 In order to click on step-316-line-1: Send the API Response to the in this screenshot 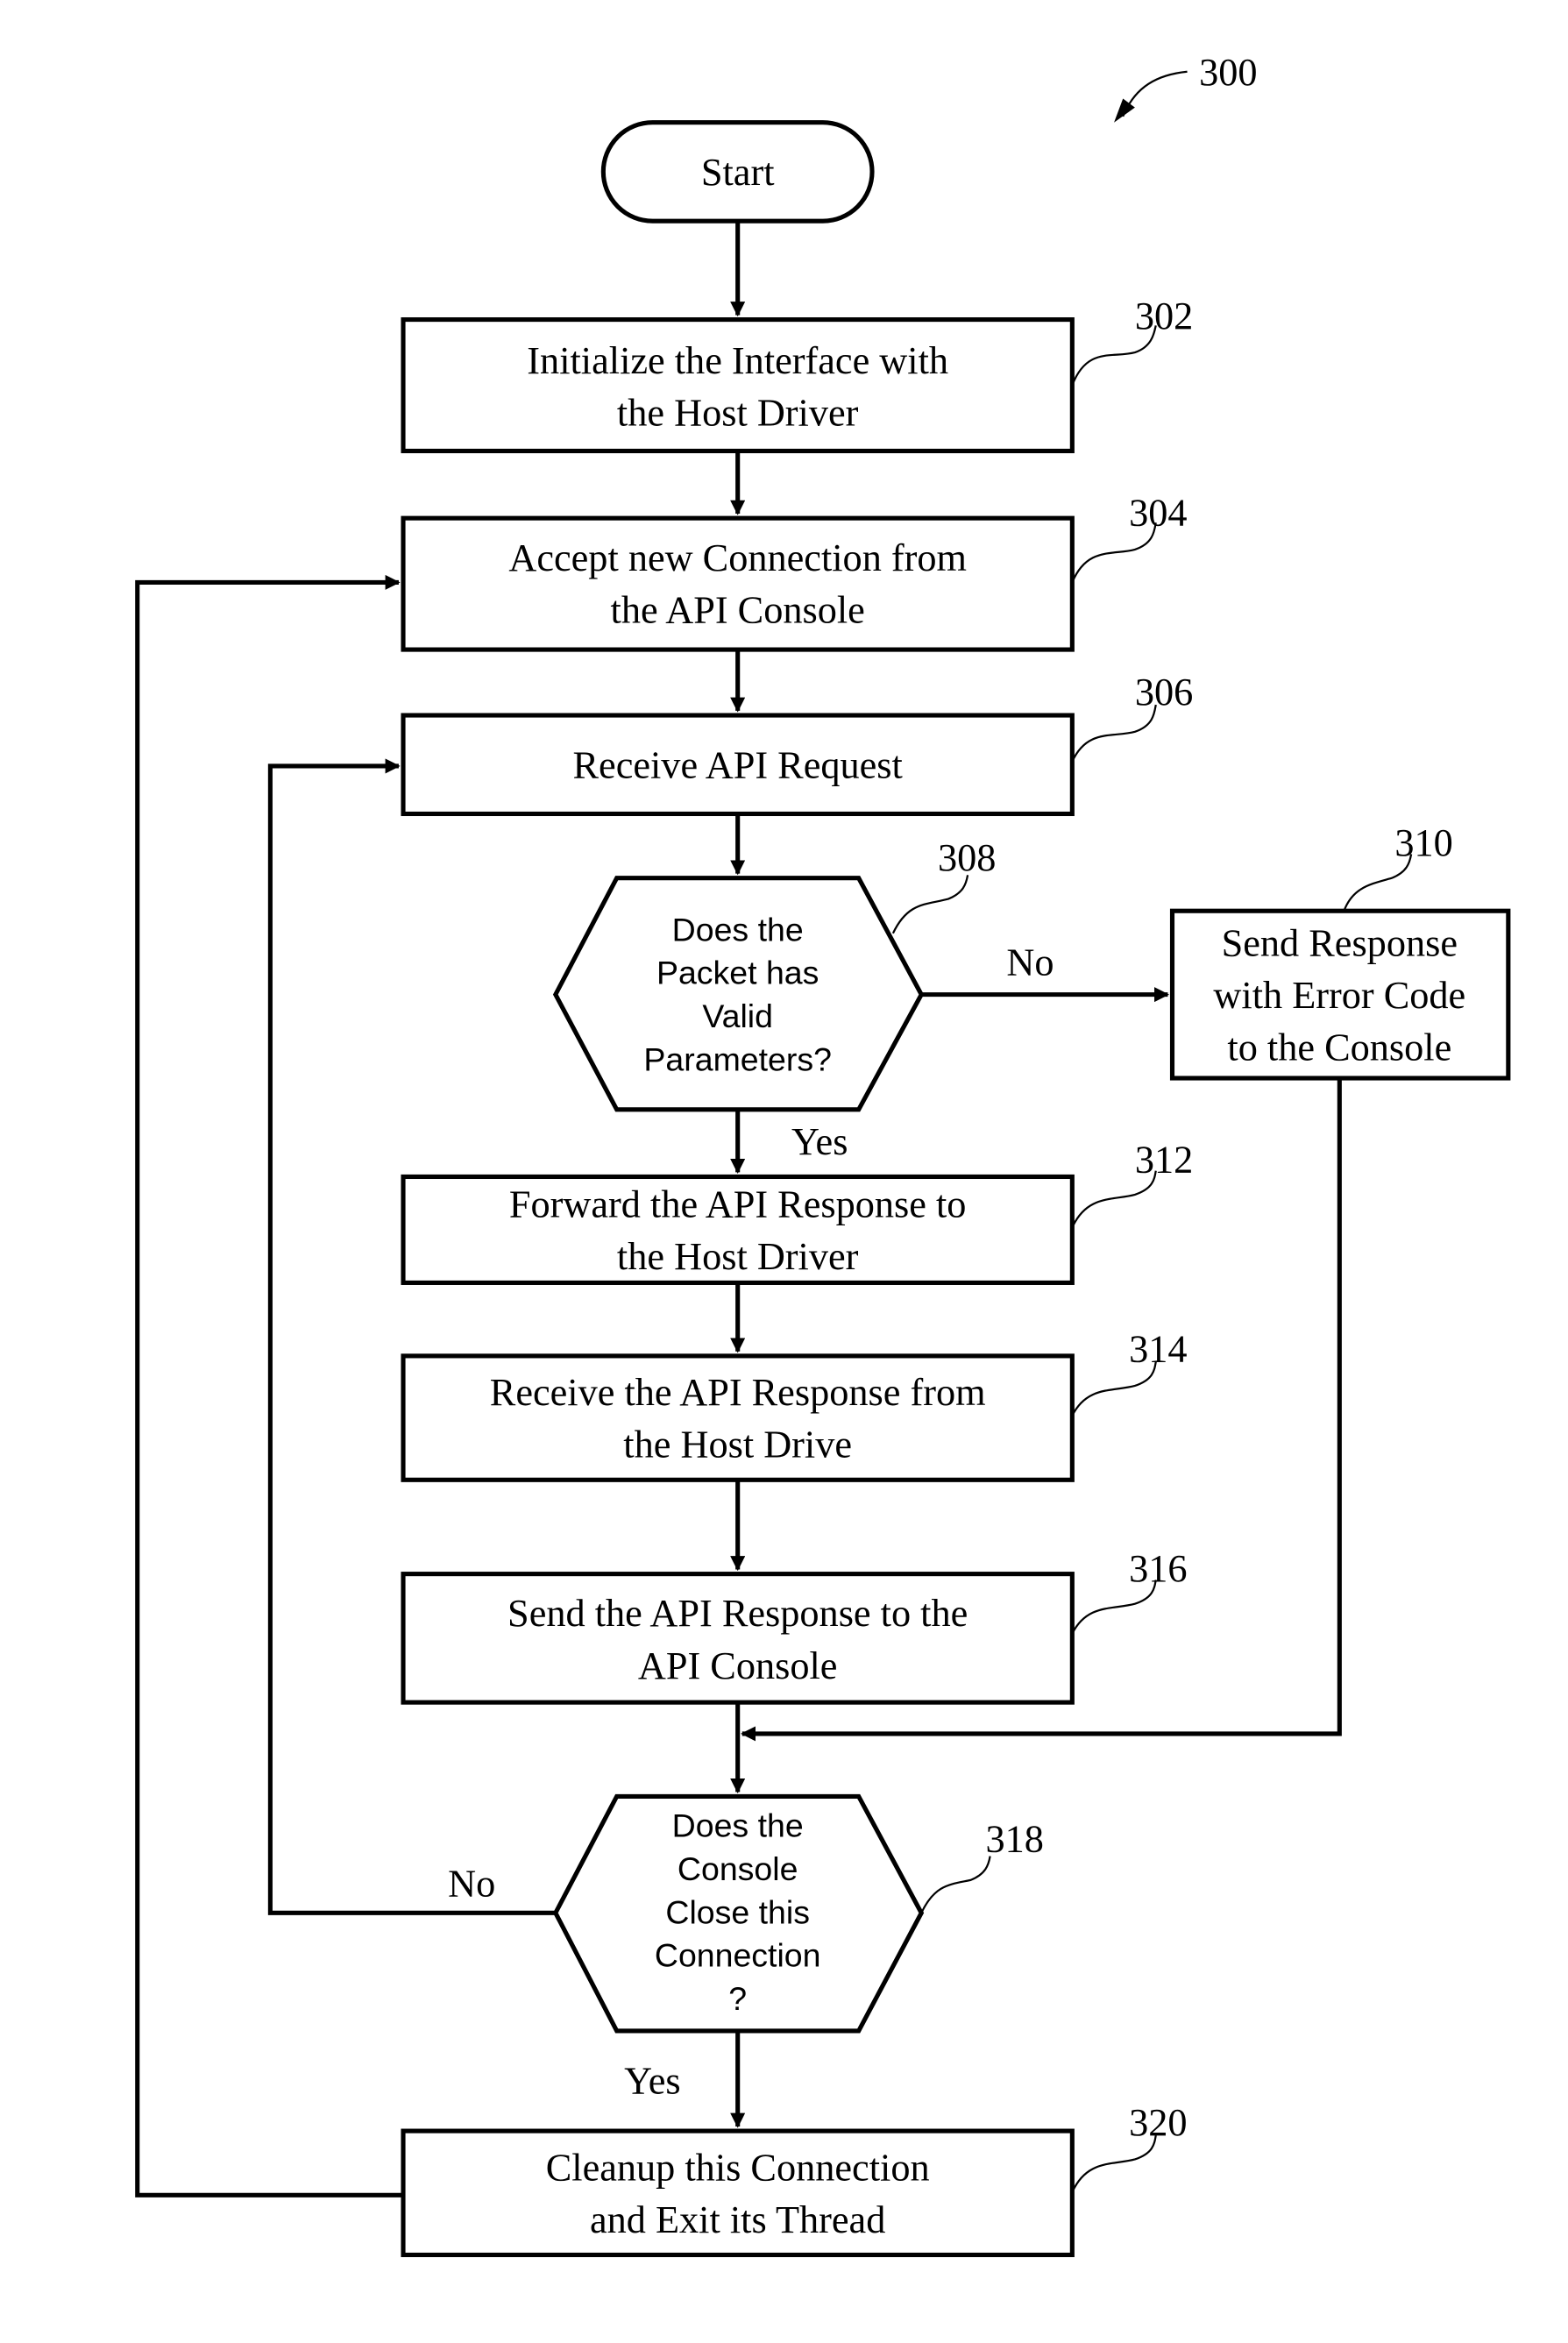, I will do `click(737, 1614)`.